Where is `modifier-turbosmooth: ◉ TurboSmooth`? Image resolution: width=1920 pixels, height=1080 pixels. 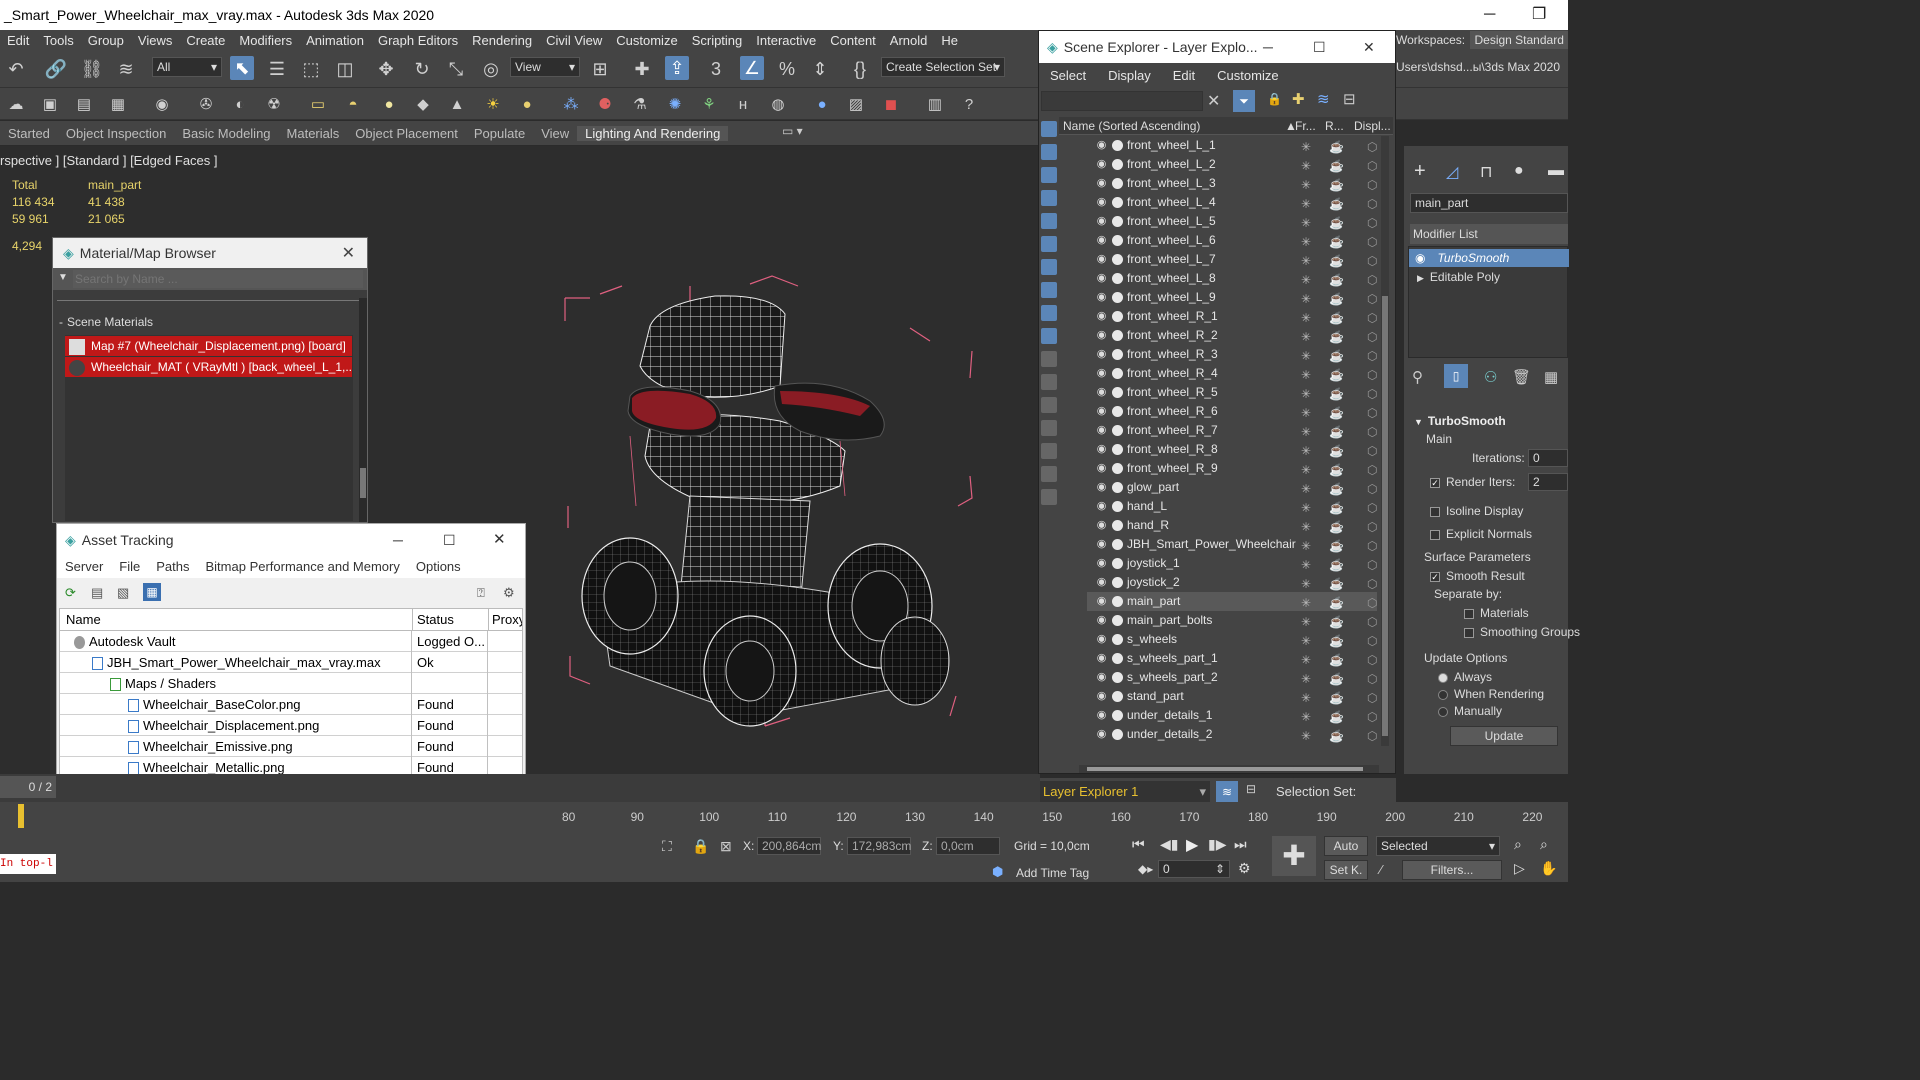 modifier-turbosmooth: ◉ TurboSmooth is located at coordinates (1489, 258).